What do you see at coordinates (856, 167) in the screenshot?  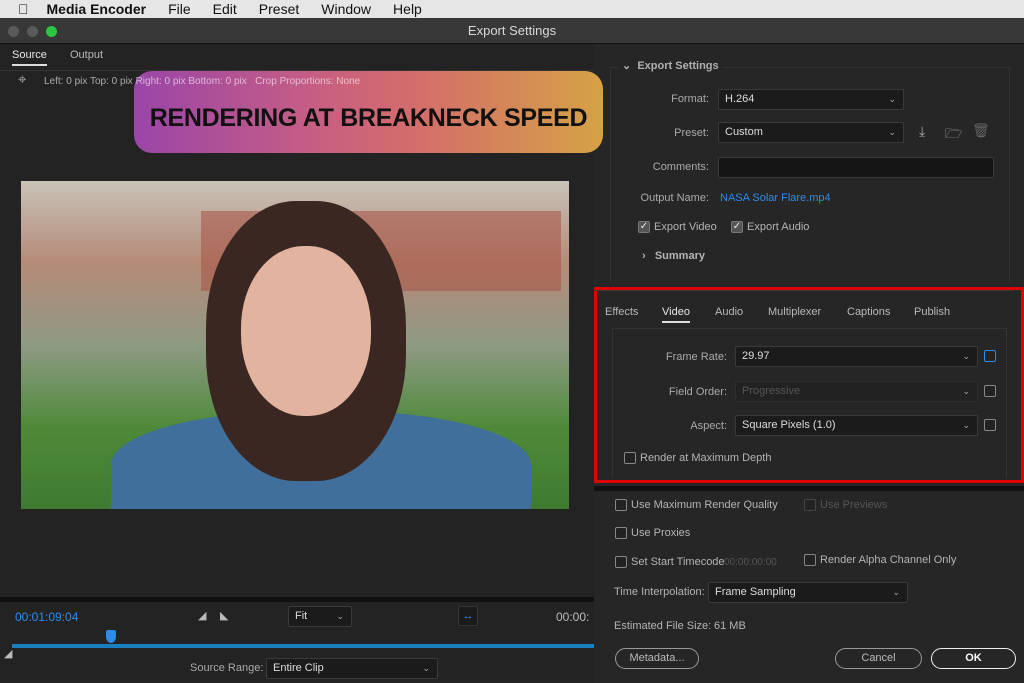 I see `comments-input` at bounding box center [856, 167].